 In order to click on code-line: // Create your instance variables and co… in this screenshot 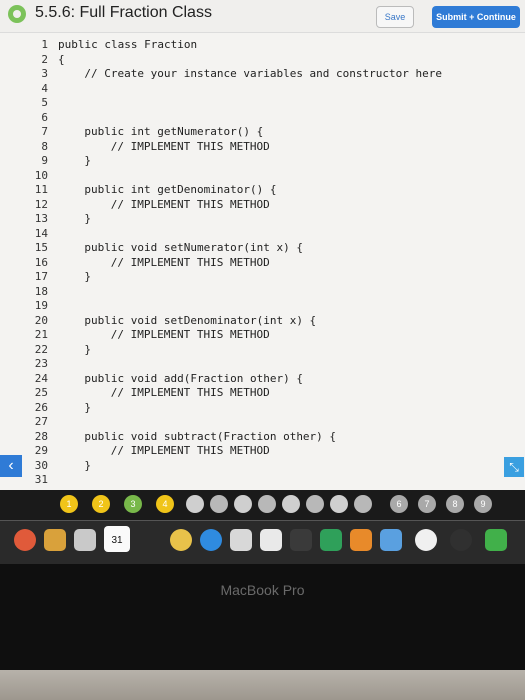, I will do `click(263, 73)`.